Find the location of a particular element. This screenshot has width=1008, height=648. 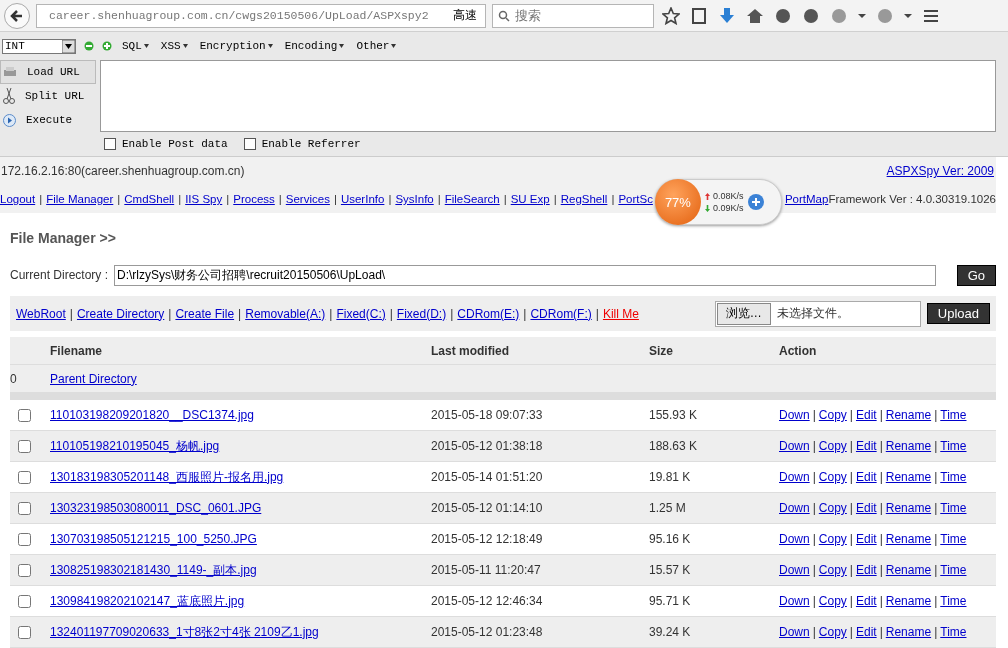

file-field: 浏览… 未选择文件。 is located at coordinates (817, 313).